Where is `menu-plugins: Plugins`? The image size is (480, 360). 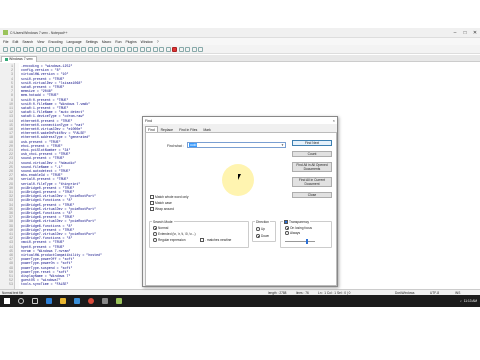 menu-plugins: Plugins is located at coordinates (131, 42).